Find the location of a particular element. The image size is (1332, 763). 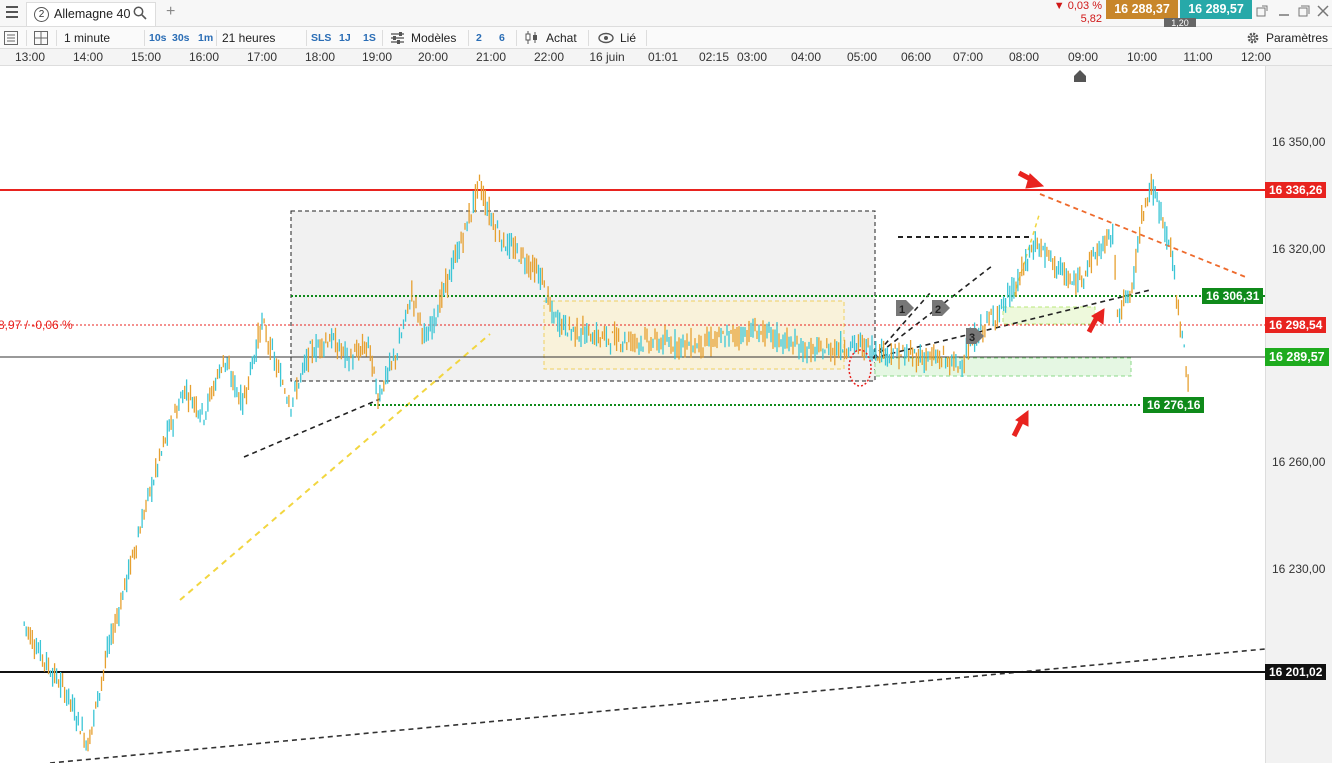

price-tag-support: 16 201,02 is located at coordinates (1296, 672).